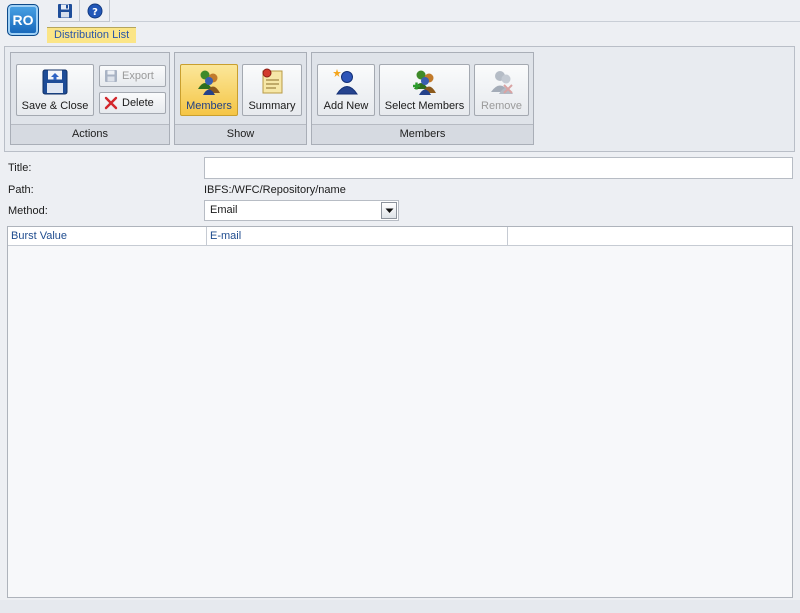 This screenshot has width=800, height=613. I want to click on method-select-value: Email, so click(224, 210).